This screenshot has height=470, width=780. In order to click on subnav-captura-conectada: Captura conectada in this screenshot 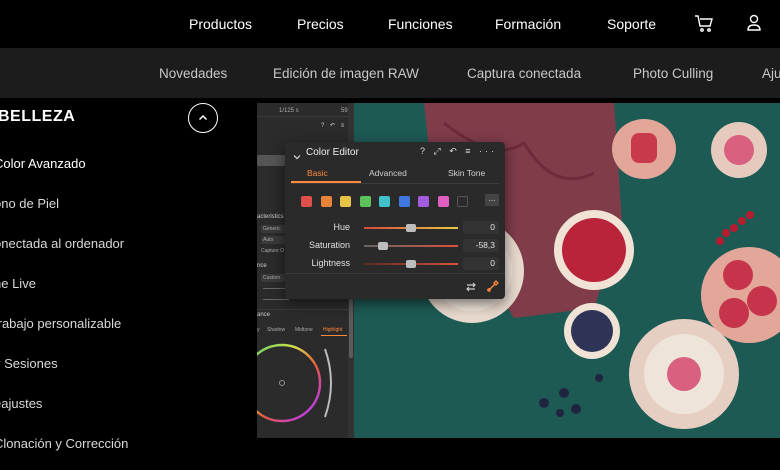, I will do `click(524, 73)`.